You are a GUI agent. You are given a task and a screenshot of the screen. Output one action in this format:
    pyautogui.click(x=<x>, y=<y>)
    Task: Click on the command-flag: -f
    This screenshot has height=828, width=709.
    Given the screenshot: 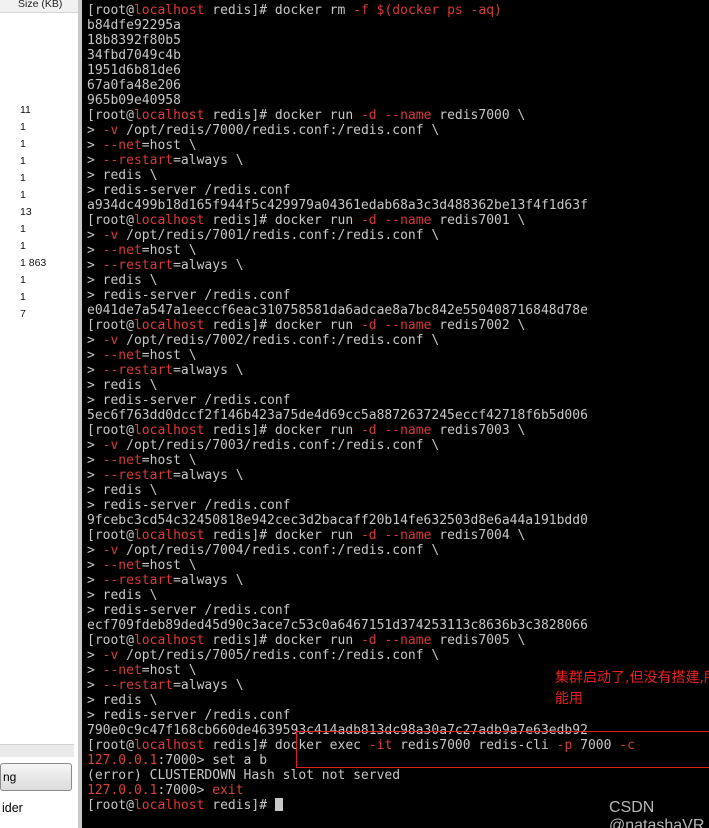 What is the action you would take?
    pyautogui.click(x=361, y=10)
    